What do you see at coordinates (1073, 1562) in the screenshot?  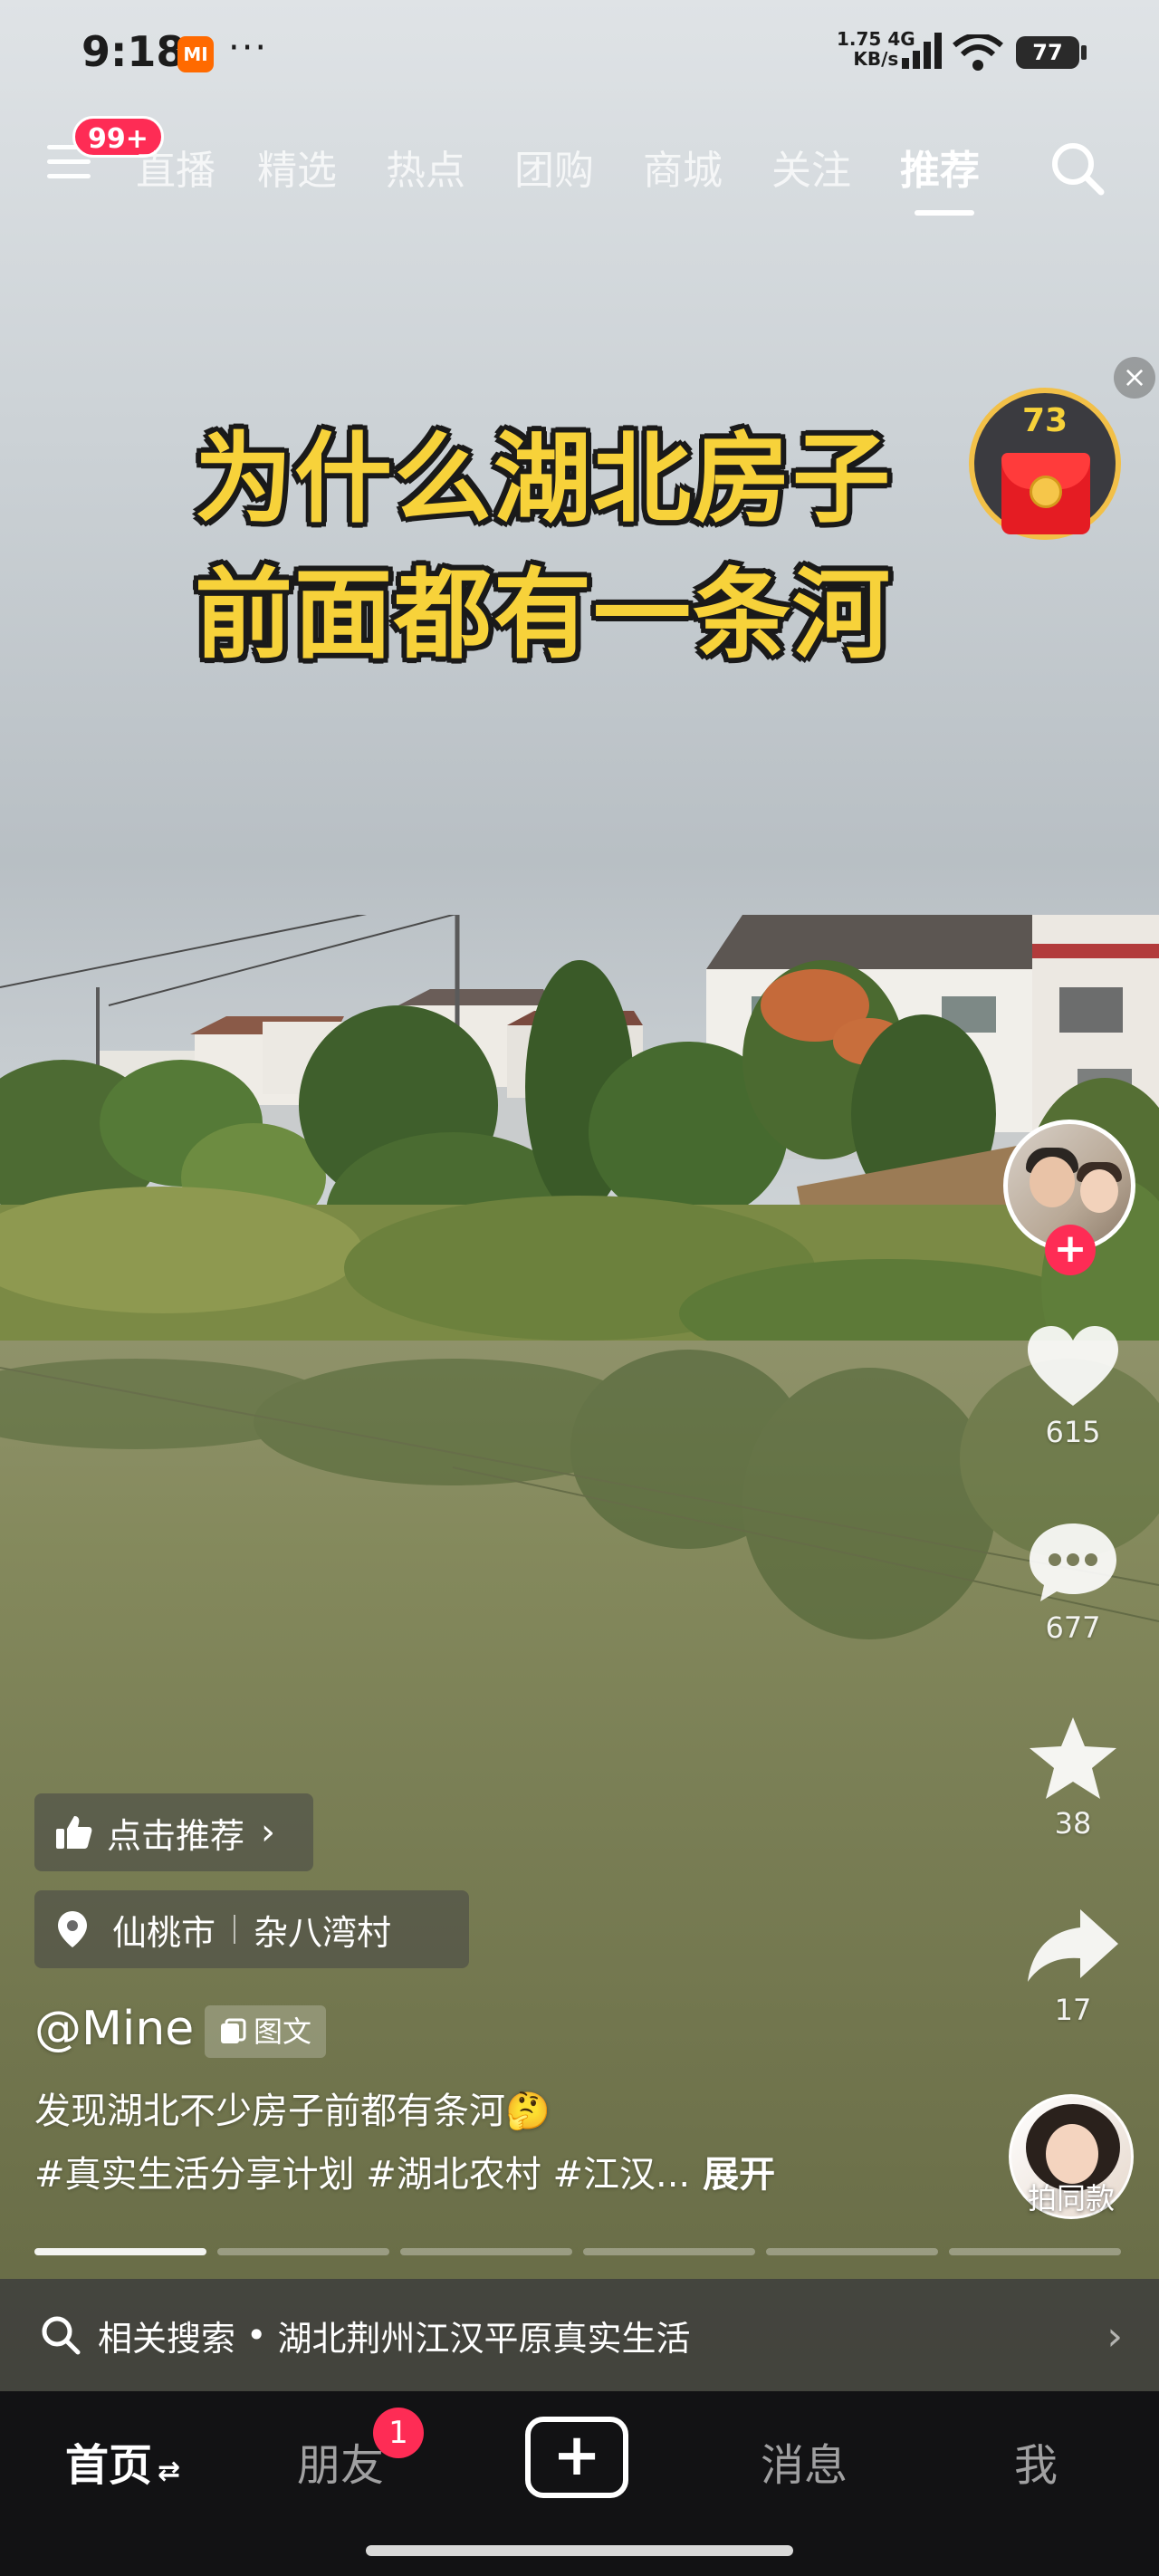 I see `comment-icon` at bounding box center [1073, 1562].